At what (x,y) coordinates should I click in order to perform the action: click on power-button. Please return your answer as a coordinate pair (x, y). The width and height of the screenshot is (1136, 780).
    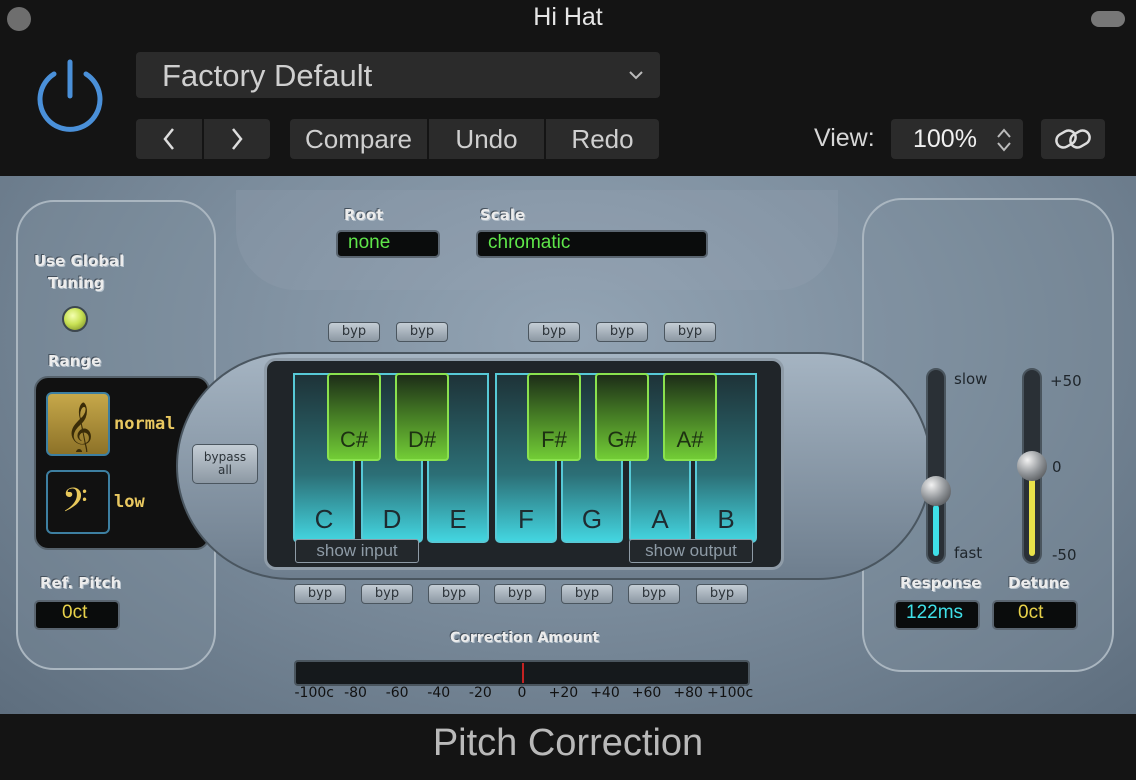
    Looking at the image, I should click on (70, 96).